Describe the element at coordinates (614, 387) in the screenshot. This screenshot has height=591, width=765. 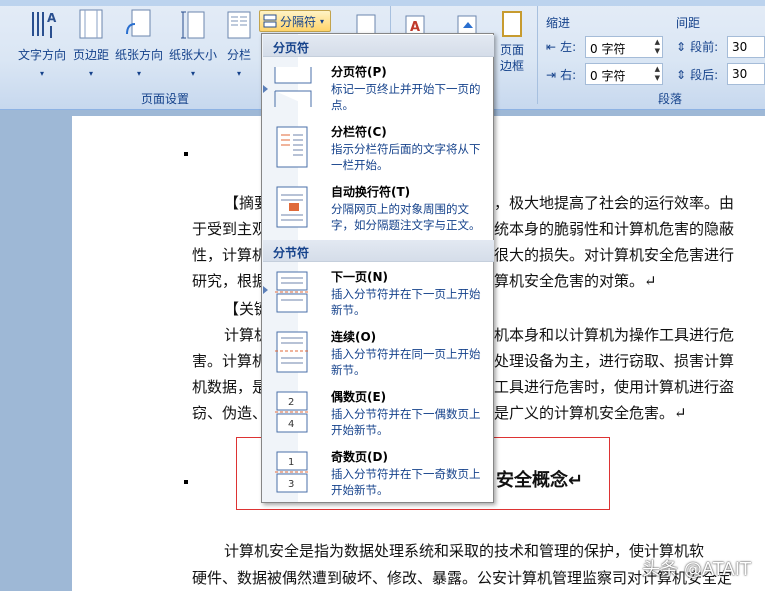
I see `doc-line: 工具进行危害时，使用计算机进行盗` at that location.